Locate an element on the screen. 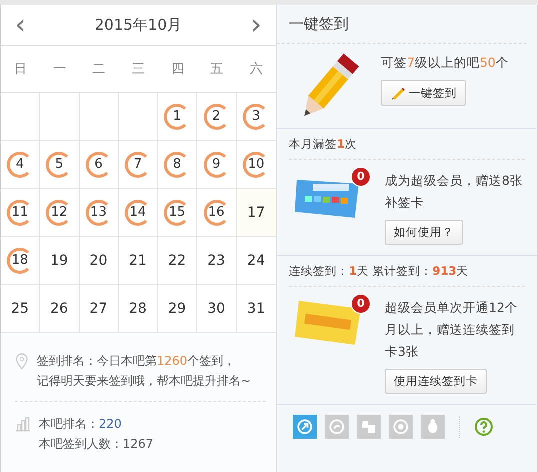 The height and width of the screenshot is (472, 538). calendar-day: 21 is located at coordinates (138, 260).